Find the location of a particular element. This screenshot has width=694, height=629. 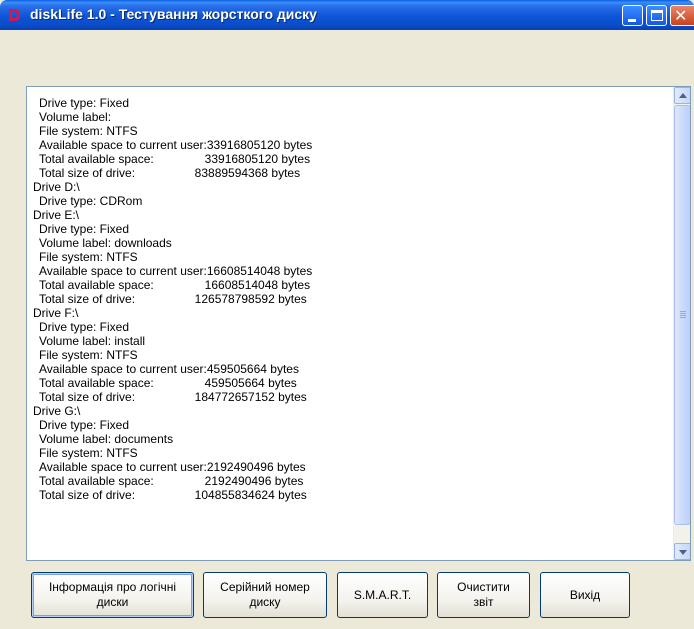

minimize-icon is located at coordinates (632, 20).